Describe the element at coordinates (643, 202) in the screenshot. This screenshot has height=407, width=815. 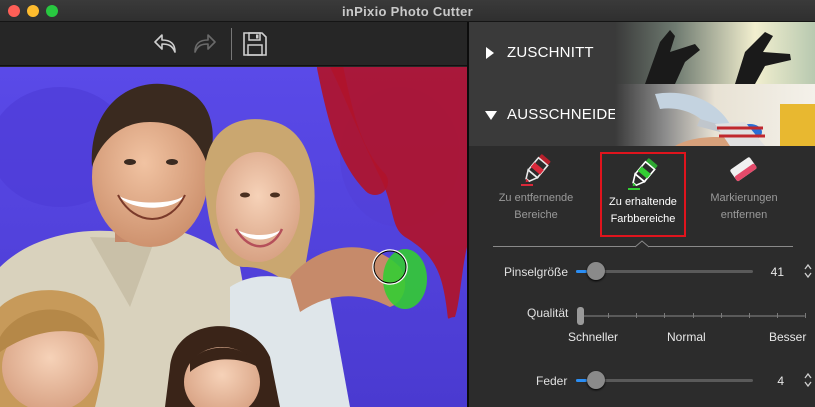
I see `tool-keep-areas-line1: Zu erhaltende` at that location.